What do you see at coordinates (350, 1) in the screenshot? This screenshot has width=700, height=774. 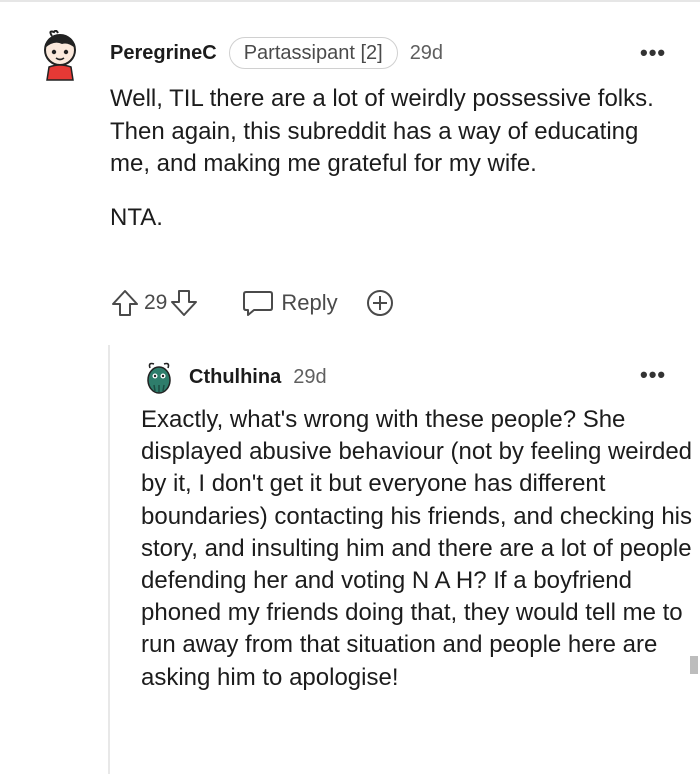 I see `top-divider` at bounding box center [350, 1].